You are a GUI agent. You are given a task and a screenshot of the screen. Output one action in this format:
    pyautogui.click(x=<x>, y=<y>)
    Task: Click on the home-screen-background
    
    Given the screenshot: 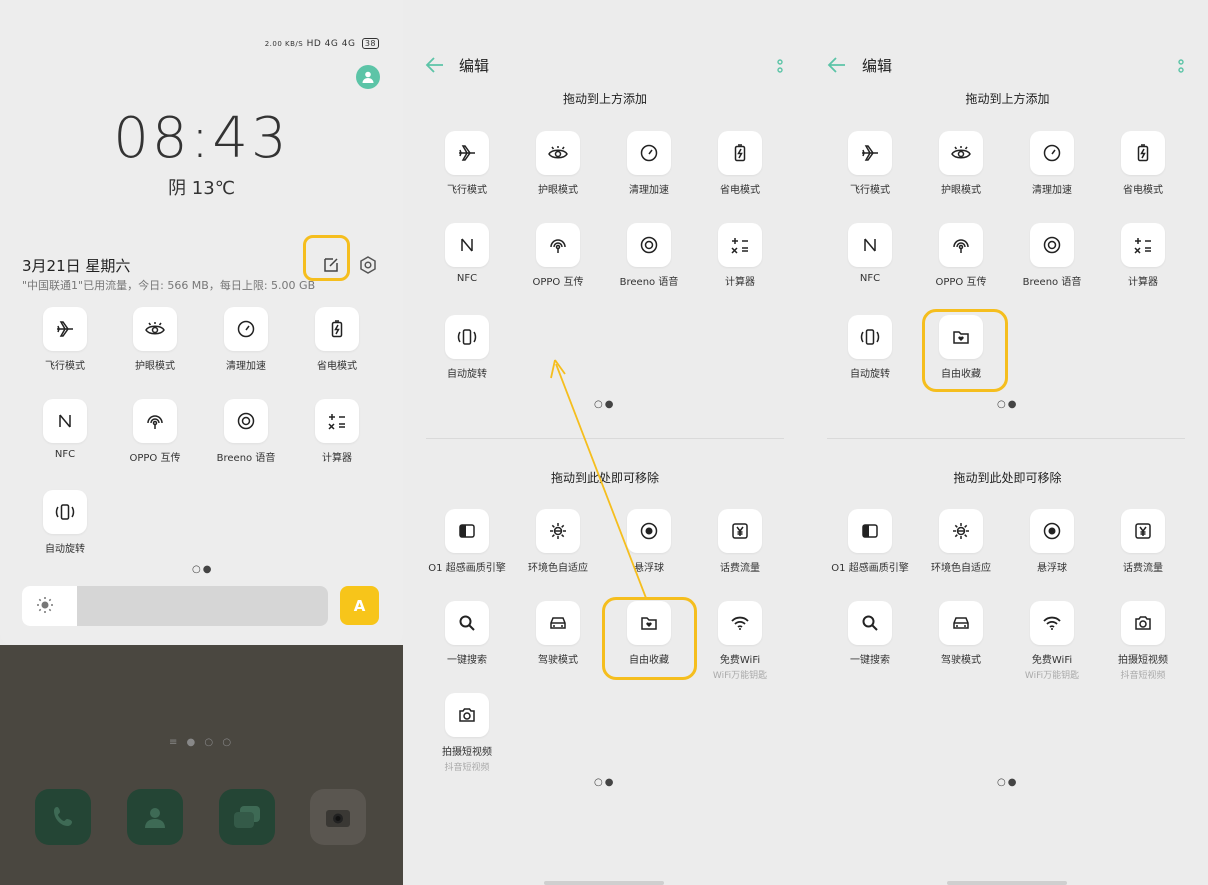 What is the action you would take?
    pyautogui.click(x=201, y=765)
    